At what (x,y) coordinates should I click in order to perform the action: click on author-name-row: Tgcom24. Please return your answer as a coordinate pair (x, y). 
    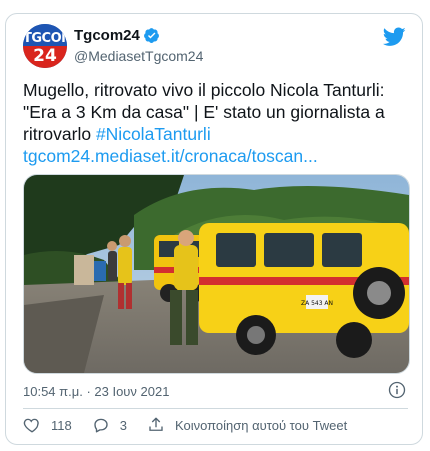
    Looking at the image, I should click on (117, 35).